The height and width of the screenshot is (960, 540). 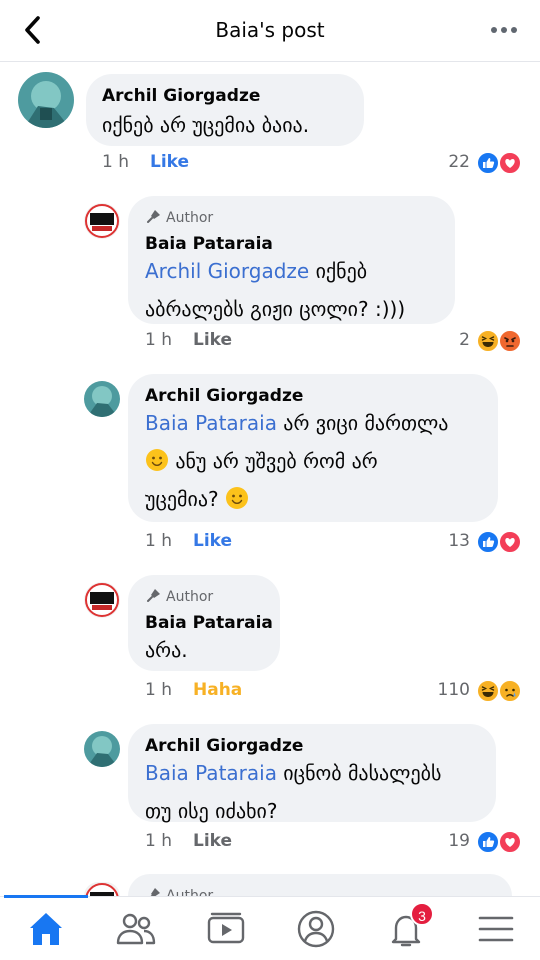 I want to click on ellipsis-icon, so click(x=504, y=30).